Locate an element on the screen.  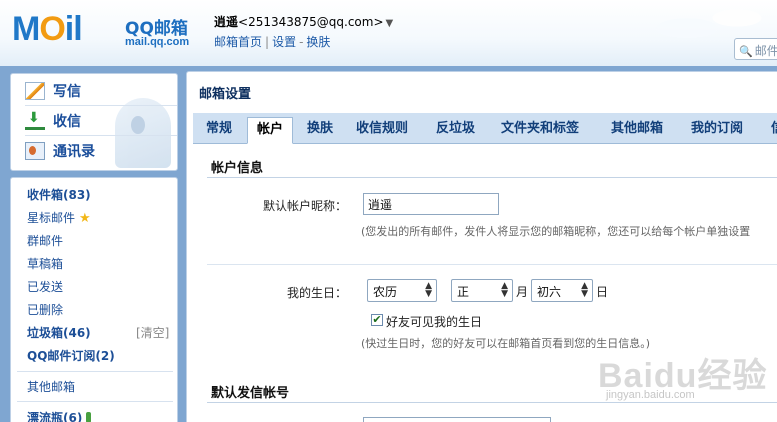
birthday-hint: (快过生日时，您的好友可以在邮箱首页看到您的生日信息。) is located at coordinates (506, 343).